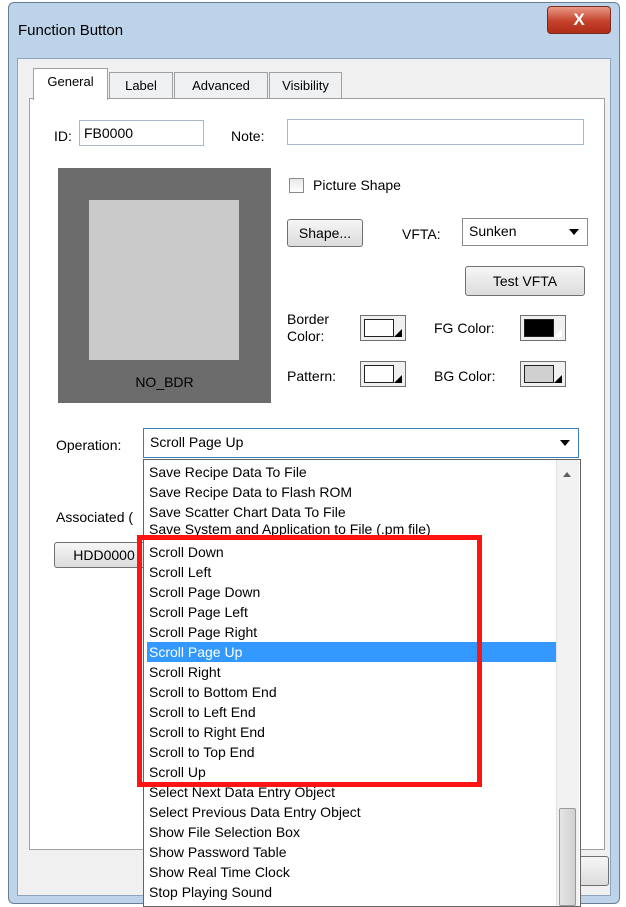 This screenshot has width=626, height=907. I want to click on tab-label: Label, so click(141, 85).